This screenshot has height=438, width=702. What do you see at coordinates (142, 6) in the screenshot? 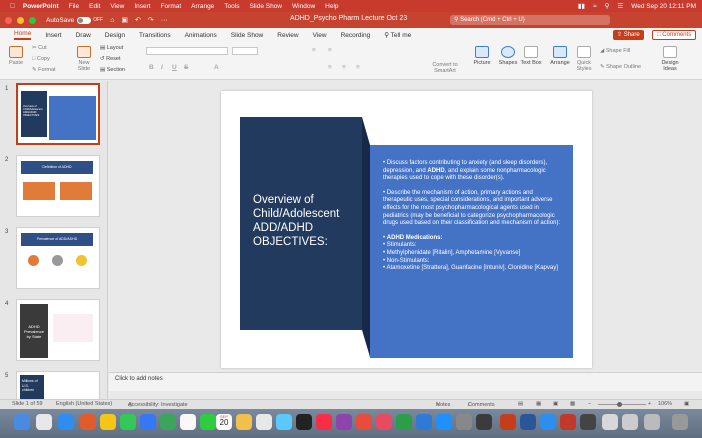
I see `menu-insert: Insert` at bounding box center [142, 6].